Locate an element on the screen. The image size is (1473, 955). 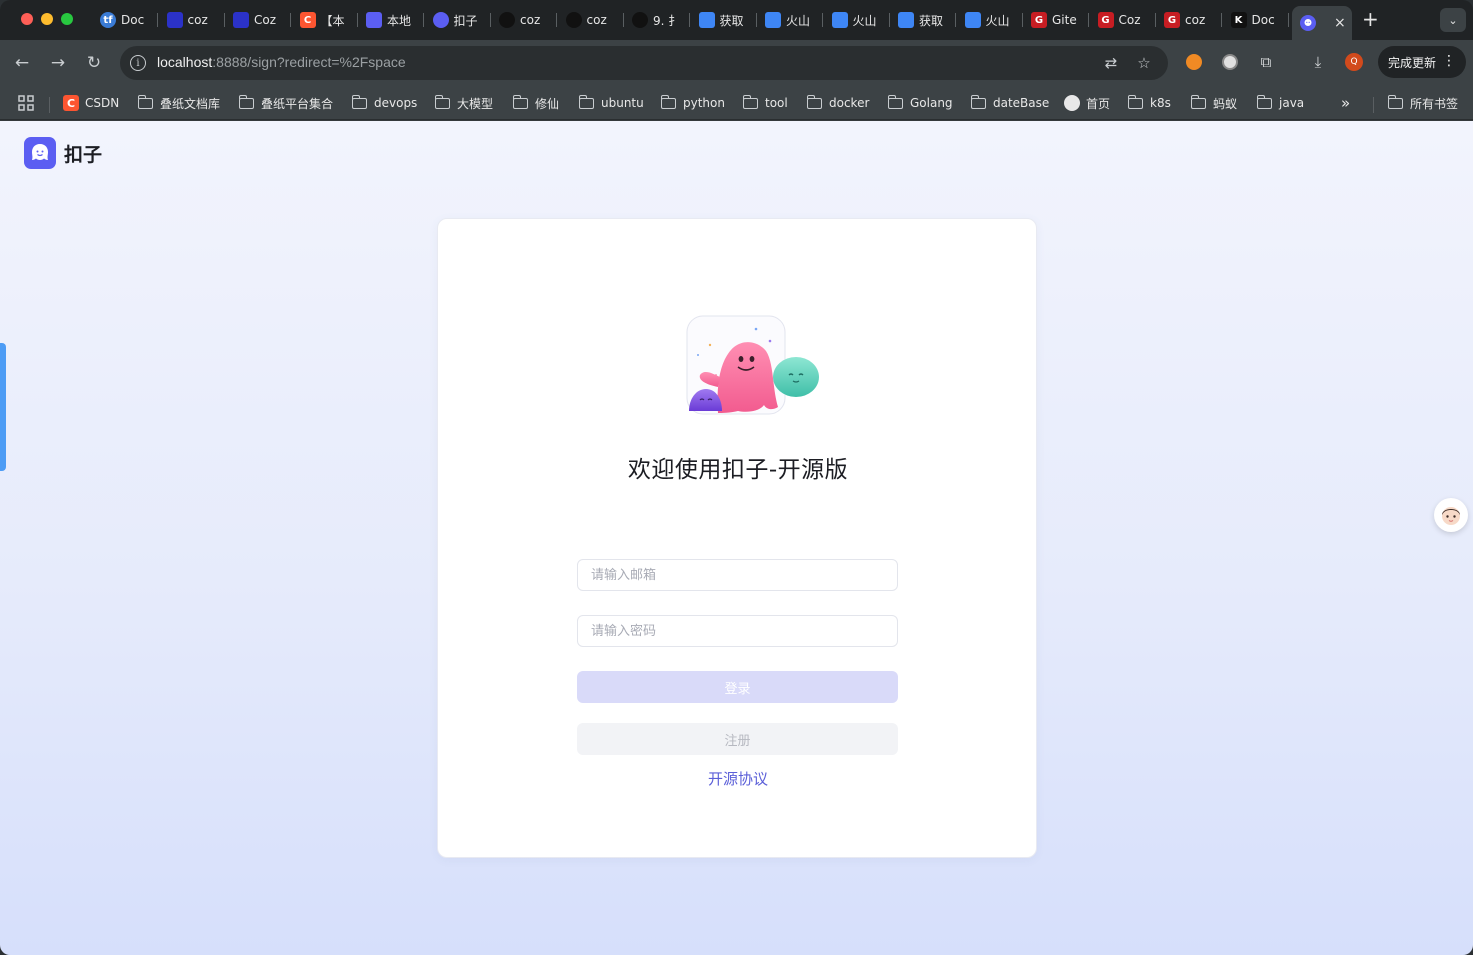
bookmark-folder: java is located at coordinates (1280, 103).